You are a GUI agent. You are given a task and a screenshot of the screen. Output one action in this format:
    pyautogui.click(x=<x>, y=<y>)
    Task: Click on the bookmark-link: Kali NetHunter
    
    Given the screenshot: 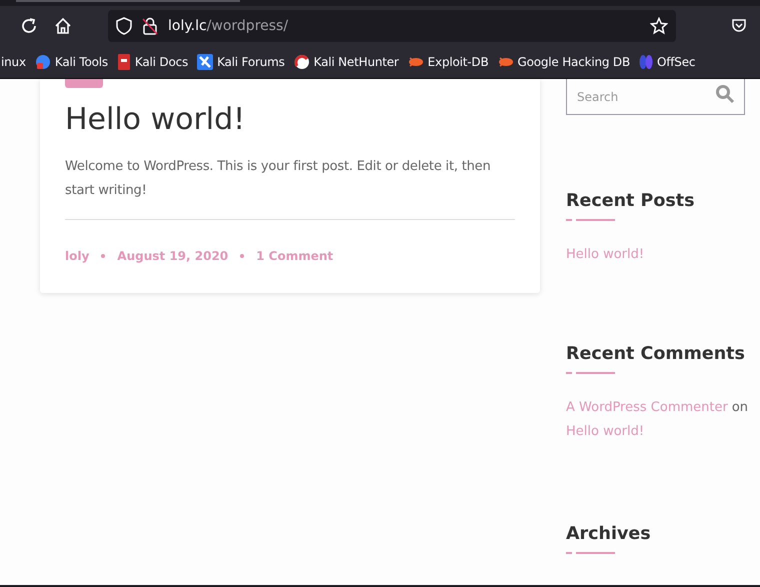 What is the action you would take?
    pyautogui.click(x=346, y=62)
    